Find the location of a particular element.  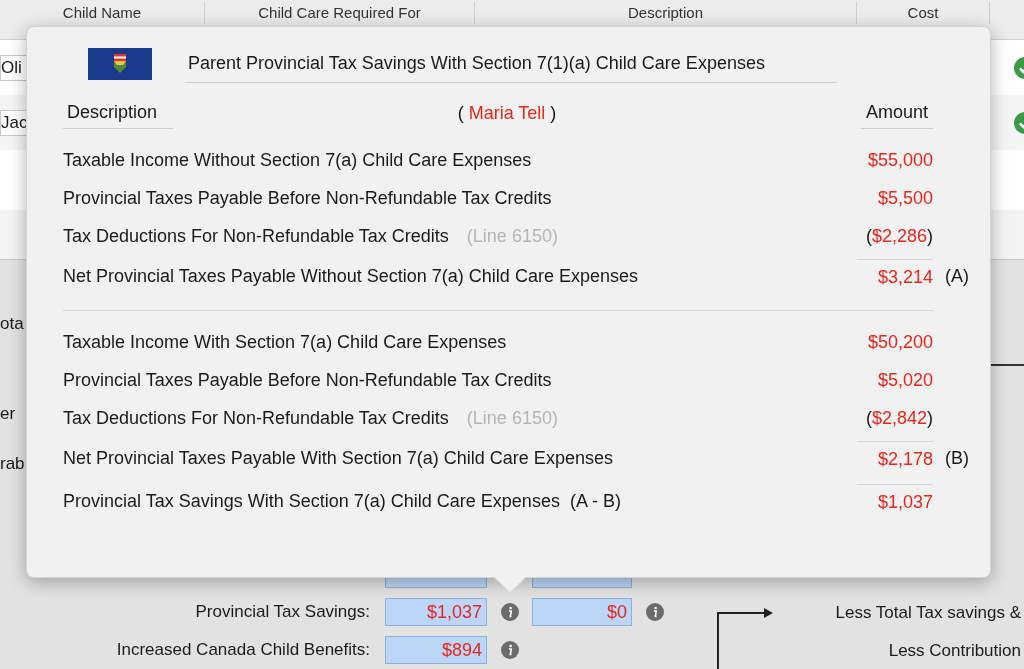

form-label: er is located at coordinates (8, 413).